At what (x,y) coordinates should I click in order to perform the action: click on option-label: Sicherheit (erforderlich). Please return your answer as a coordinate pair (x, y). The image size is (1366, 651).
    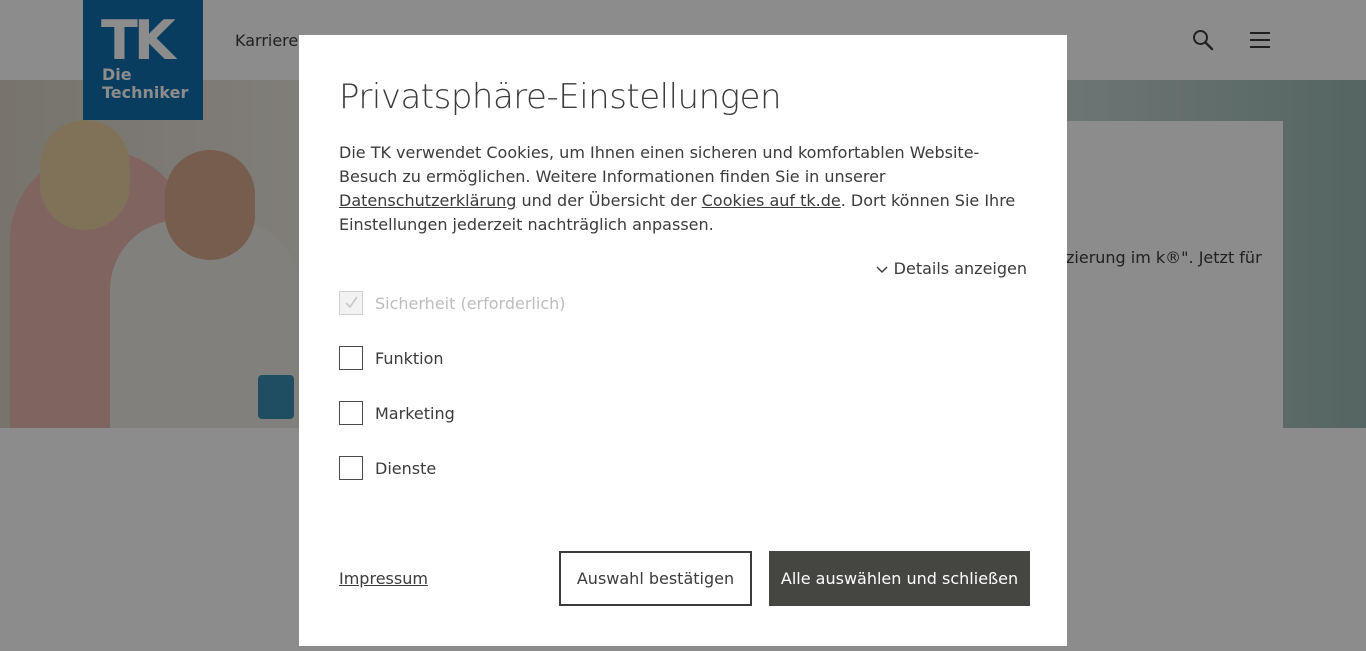
    Looking at the image, I should click on (470, 303).